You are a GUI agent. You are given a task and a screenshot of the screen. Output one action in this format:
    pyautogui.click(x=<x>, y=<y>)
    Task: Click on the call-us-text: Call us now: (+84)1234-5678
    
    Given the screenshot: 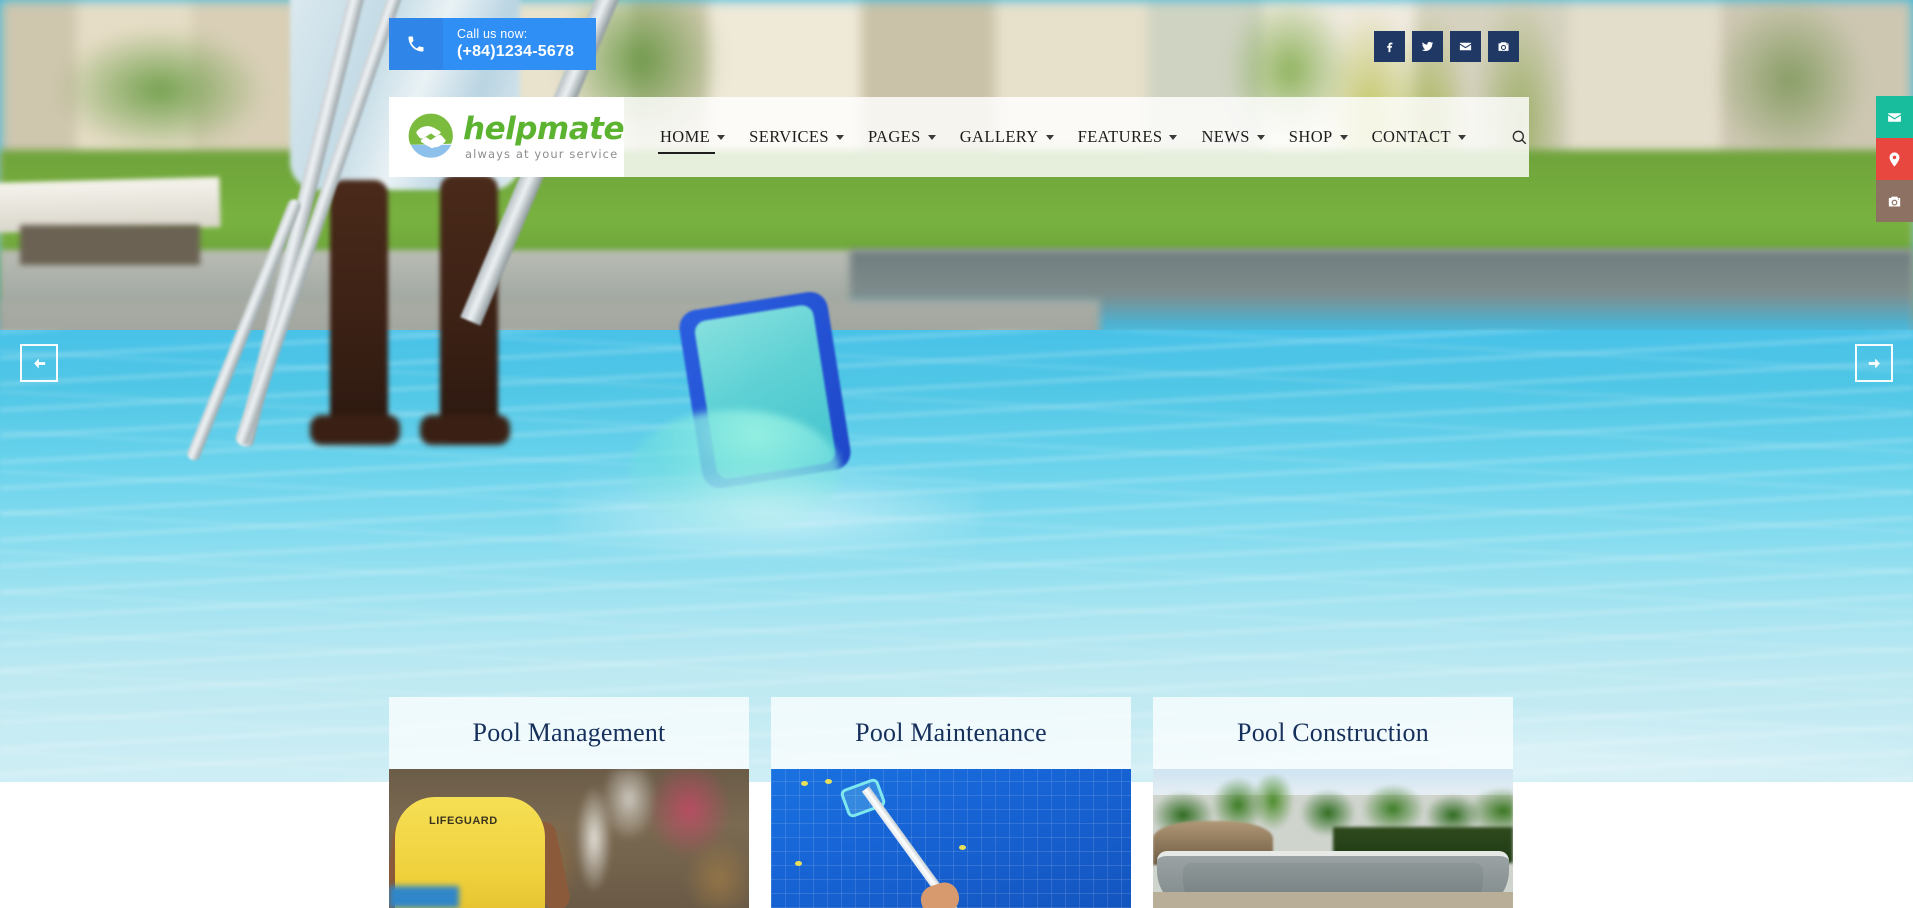 What is the action you would take?
    pyautogui.click(x=520, y=44)
    